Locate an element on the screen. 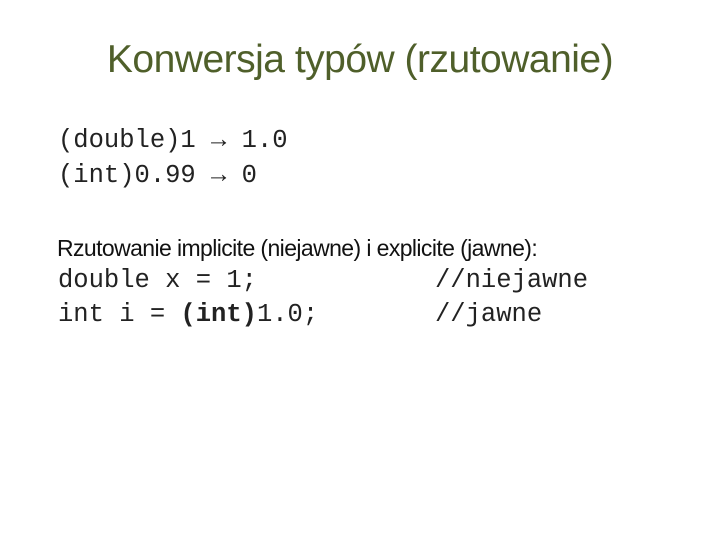 The height and width of the screenshot is (540, 720). cast-keyword: (int) is located at coordinates (218, 314).